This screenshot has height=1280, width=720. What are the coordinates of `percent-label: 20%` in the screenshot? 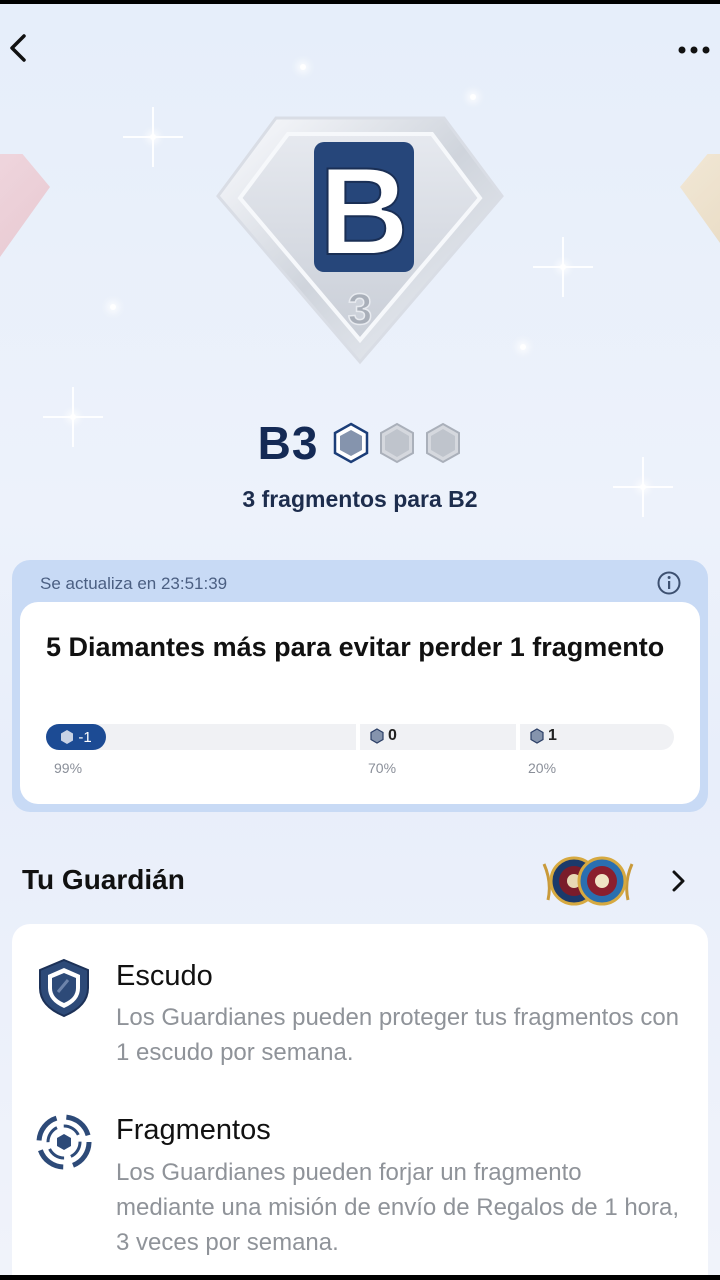 It's located at (542, 768).